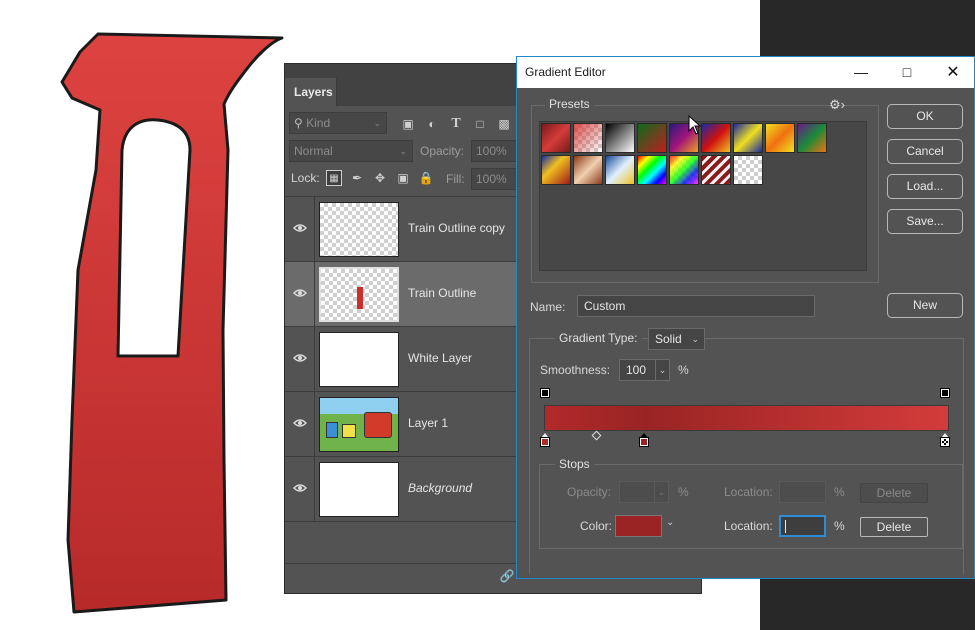 The image size is (975, 630). I want to click on layer-opacity-input: 100%, so click(494, 151).